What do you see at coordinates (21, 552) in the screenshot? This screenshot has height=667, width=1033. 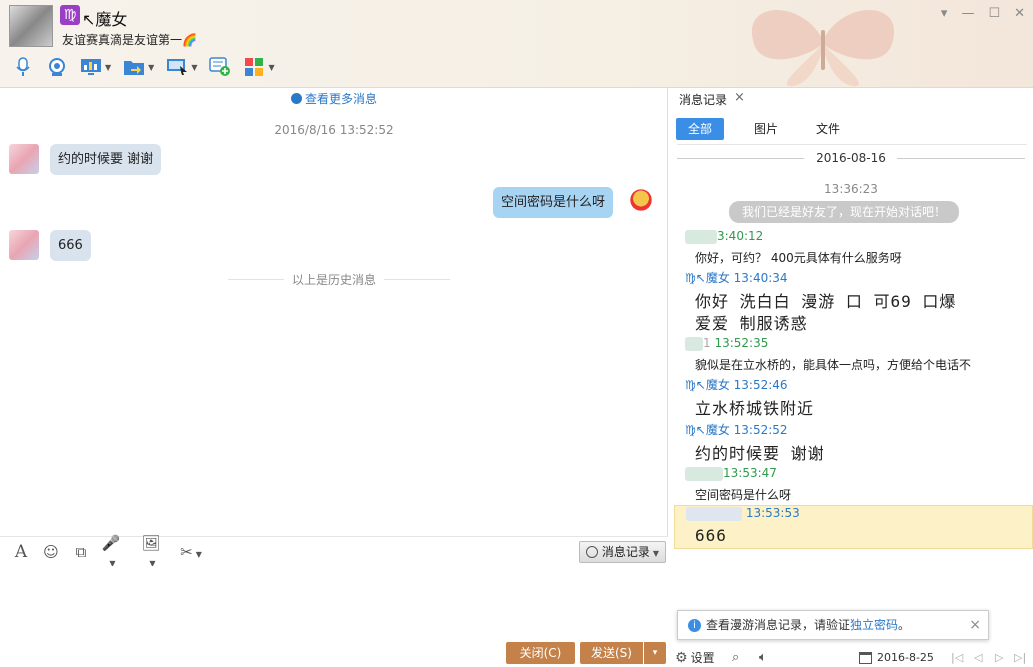 I see `font-icon: A` at bounding box center [21, 552].